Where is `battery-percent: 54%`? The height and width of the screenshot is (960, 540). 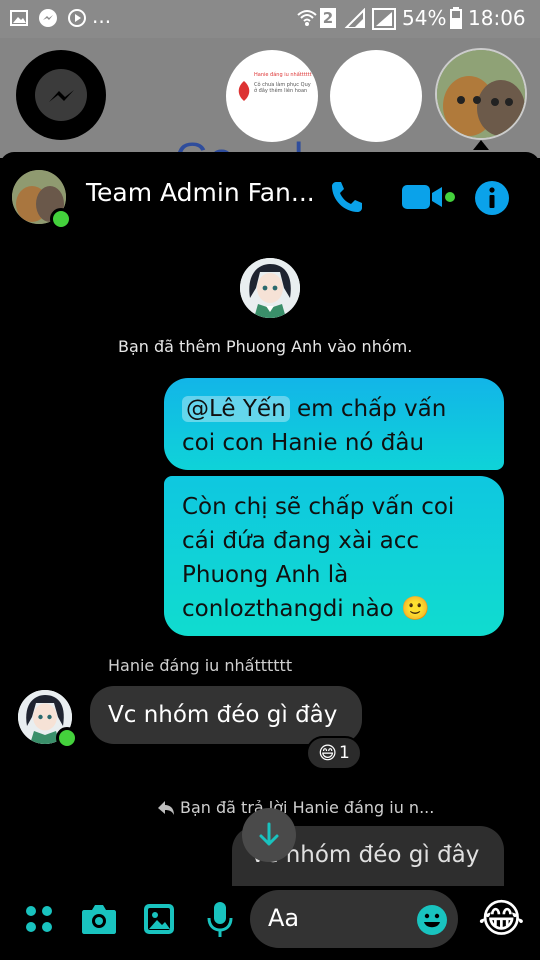
battery-percent: 54% is located at coordinates (424, 18).